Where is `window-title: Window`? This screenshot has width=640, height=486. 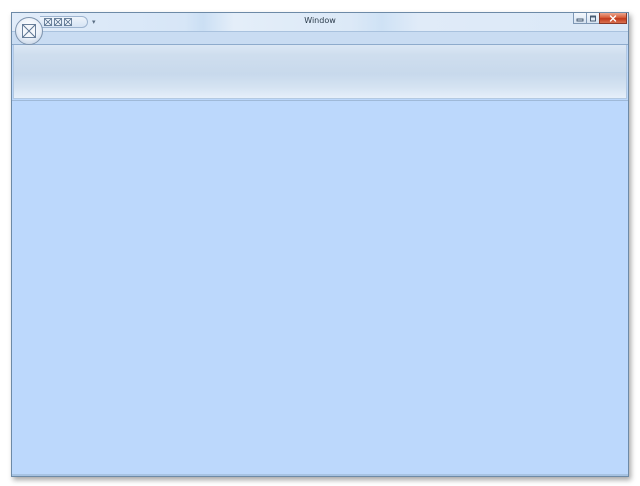 window-title: Window is located at coordinates (320, 20).